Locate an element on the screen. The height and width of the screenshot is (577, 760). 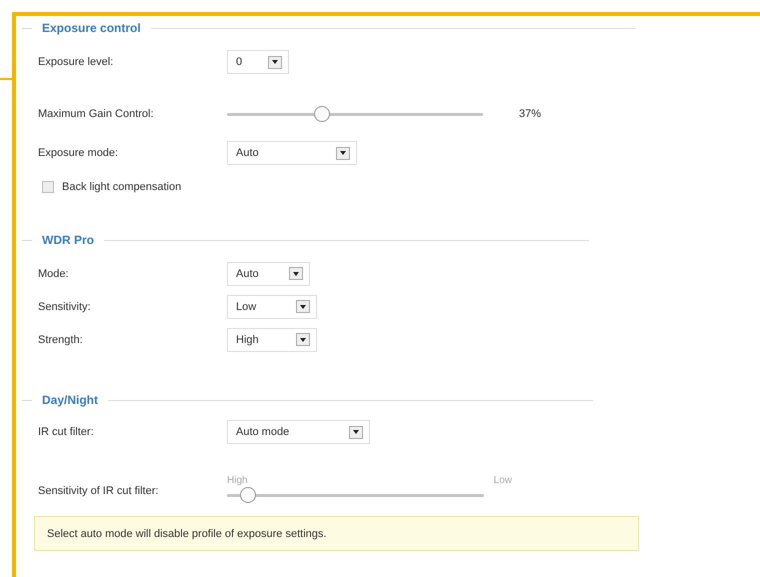
slider-max-label: Low is located at coordinates (503, 480).